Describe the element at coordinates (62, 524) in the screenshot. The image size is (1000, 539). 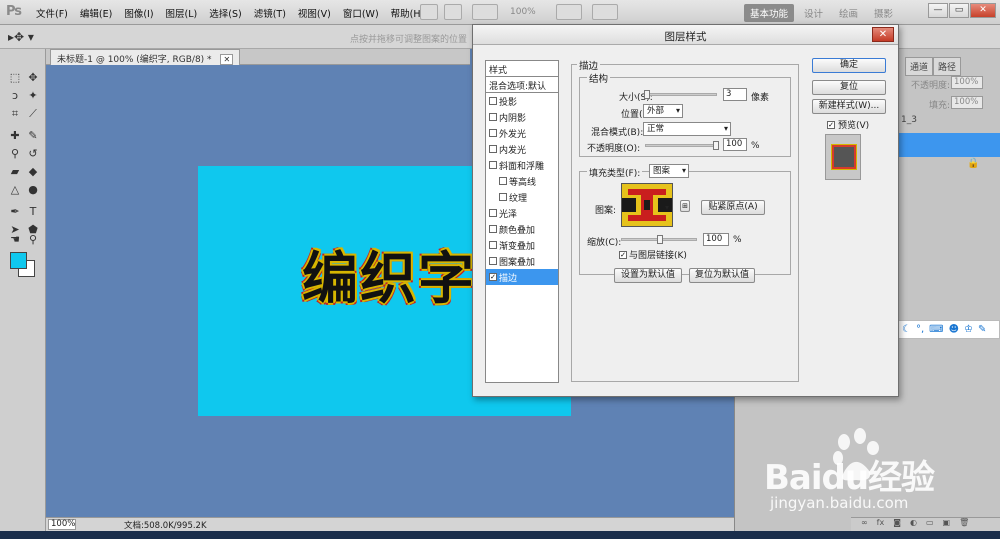
I see `zoom-field: 100%` at that location.